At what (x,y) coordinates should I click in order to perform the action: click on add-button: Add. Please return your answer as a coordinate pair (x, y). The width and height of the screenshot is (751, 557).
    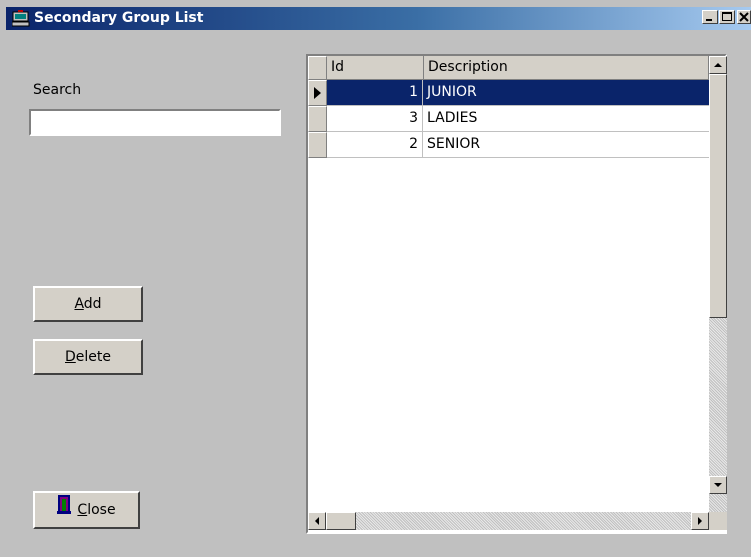
    Looking at the image, I should click on (88, 304).